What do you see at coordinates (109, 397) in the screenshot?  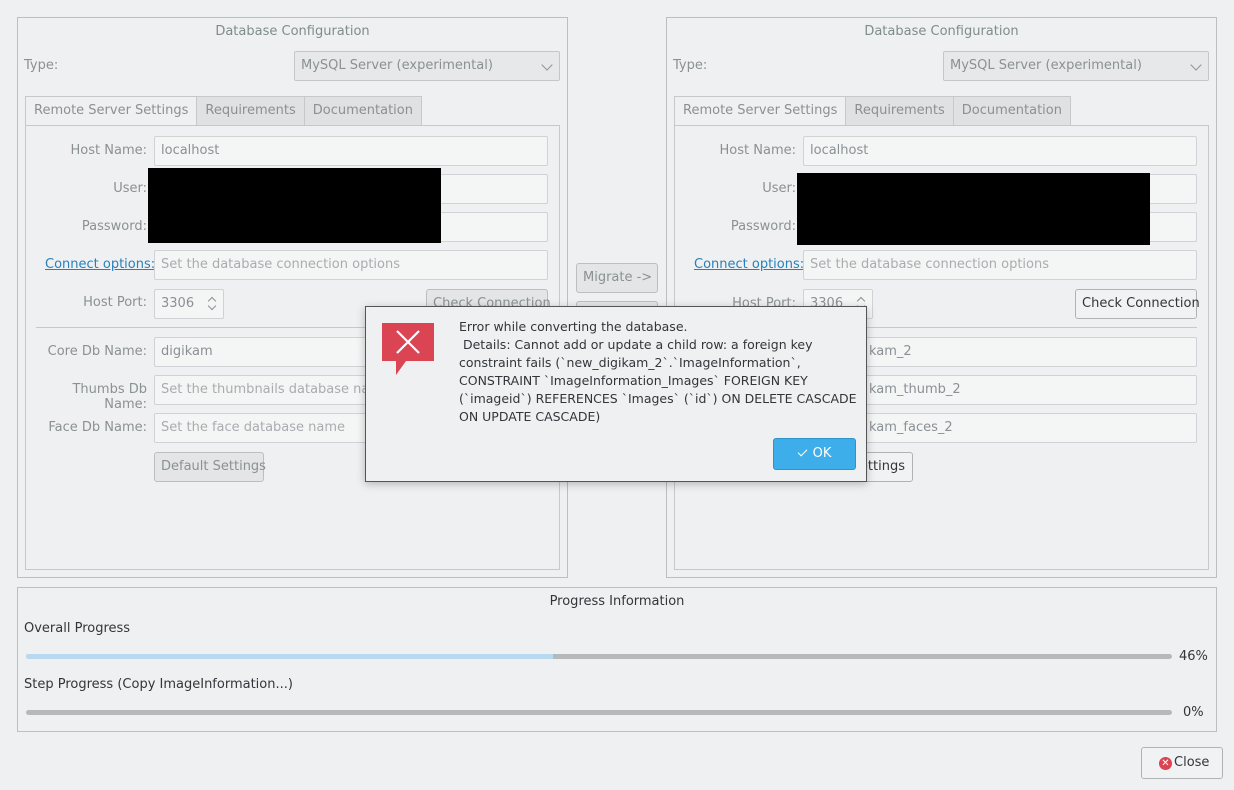 I see `left-thumbs-db-label: Thumbs Db Name:` at bounding box center [109, 397].